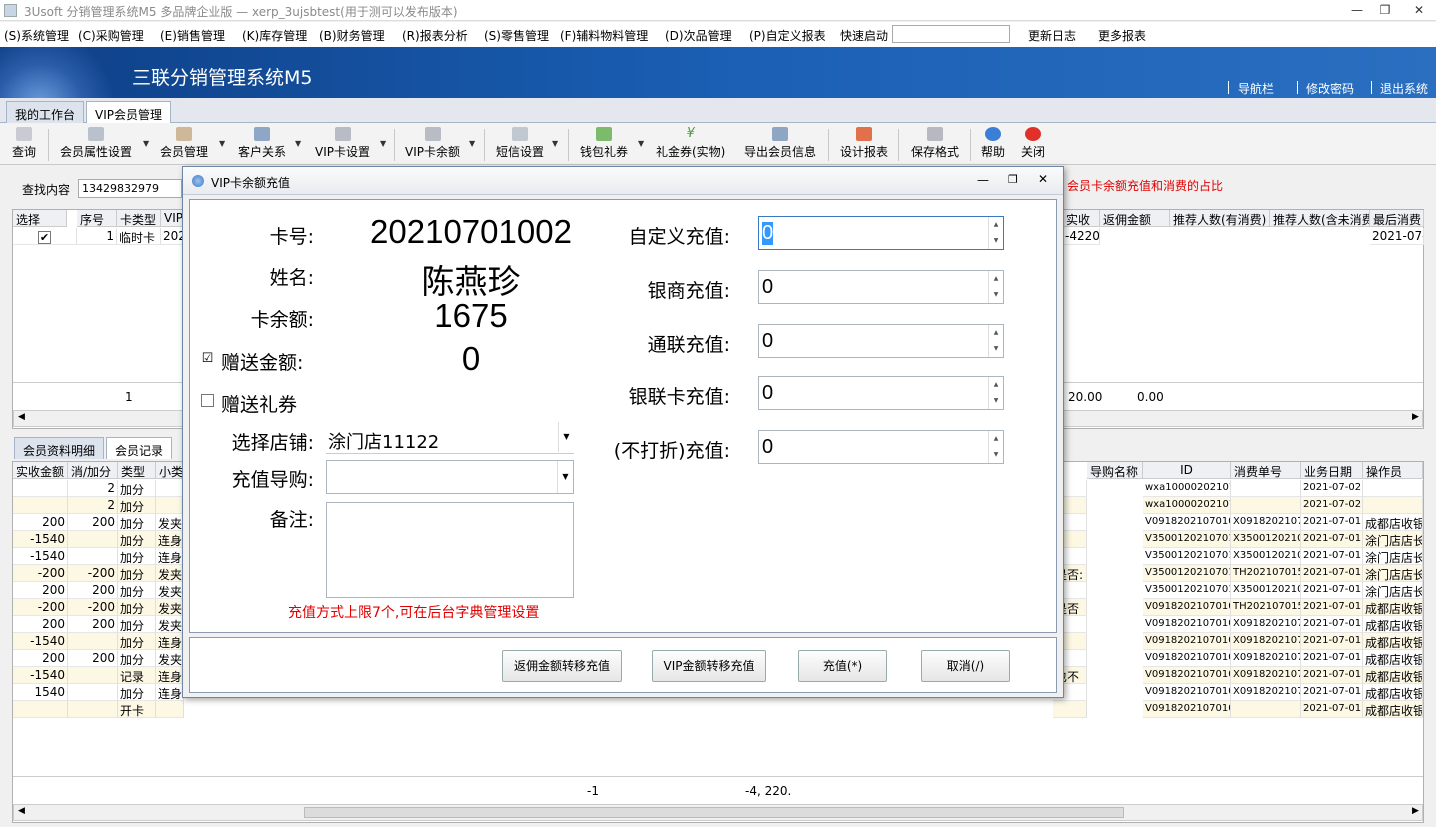 This screenshot has width=1436, height=827. Describe the element at coordinates (604, 35) in the screenshot. I see `menu-materials: (F)辅料物料管理` at that location.